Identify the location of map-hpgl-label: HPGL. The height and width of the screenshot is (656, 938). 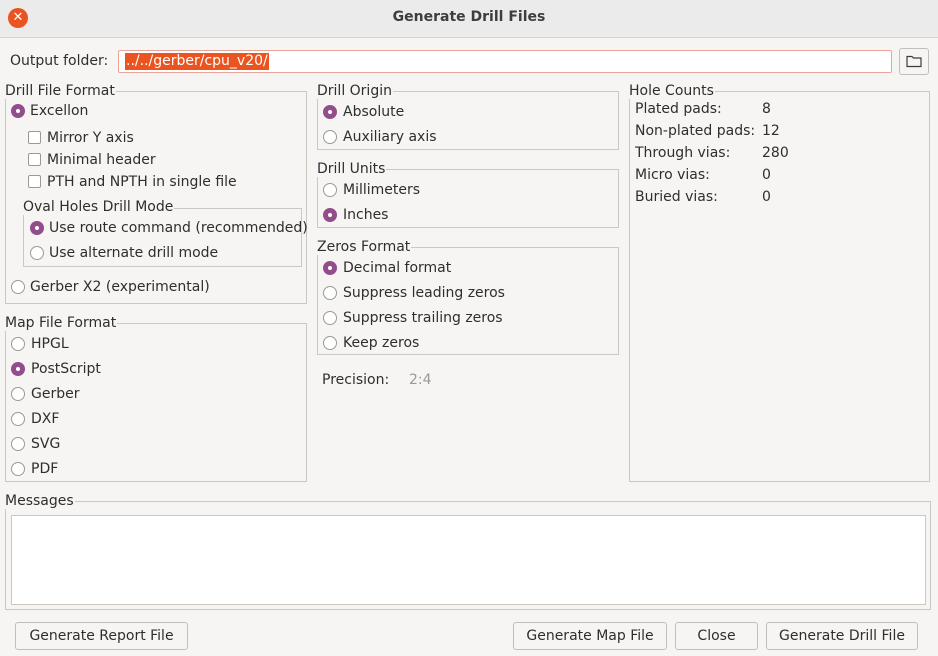
(50, 344).